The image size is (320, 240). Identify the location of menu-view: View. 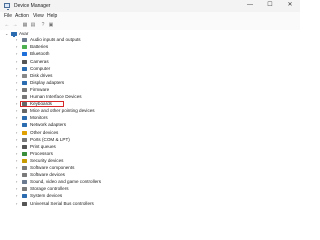
(38, 16).